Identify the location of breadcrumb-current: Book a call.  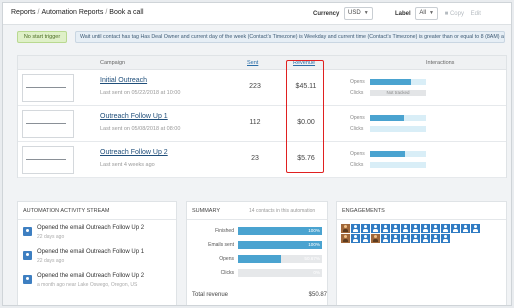
(126, 12).